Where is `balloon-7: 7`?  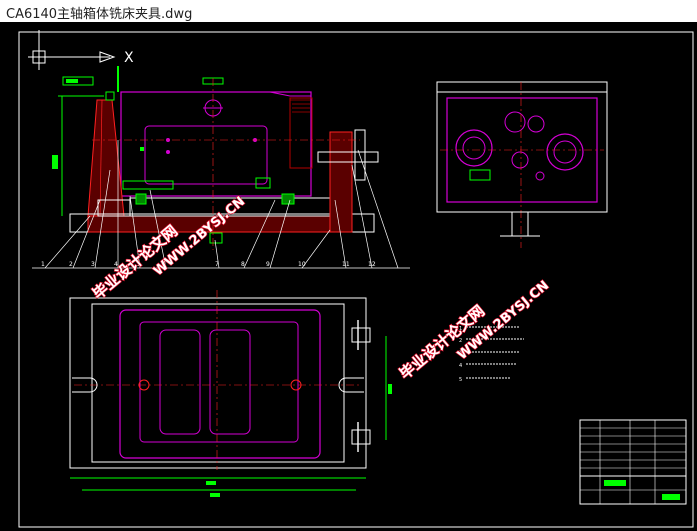
balloon-7: 7 is located at coordinates (217, 264).